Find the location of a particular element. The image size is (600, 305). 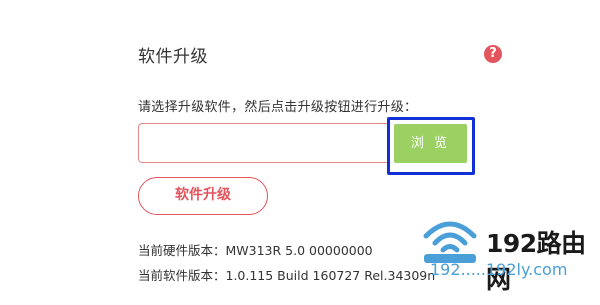

page-title: 软件升级 is located at coordinates (173, 57).